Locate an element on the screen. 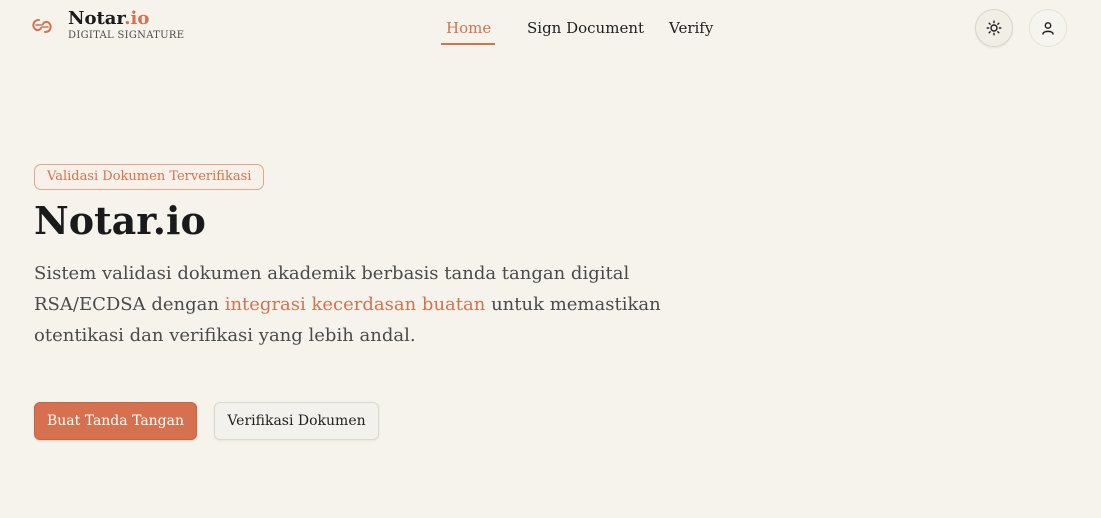  theme-toggle-button is located at coordinates (994, 28).